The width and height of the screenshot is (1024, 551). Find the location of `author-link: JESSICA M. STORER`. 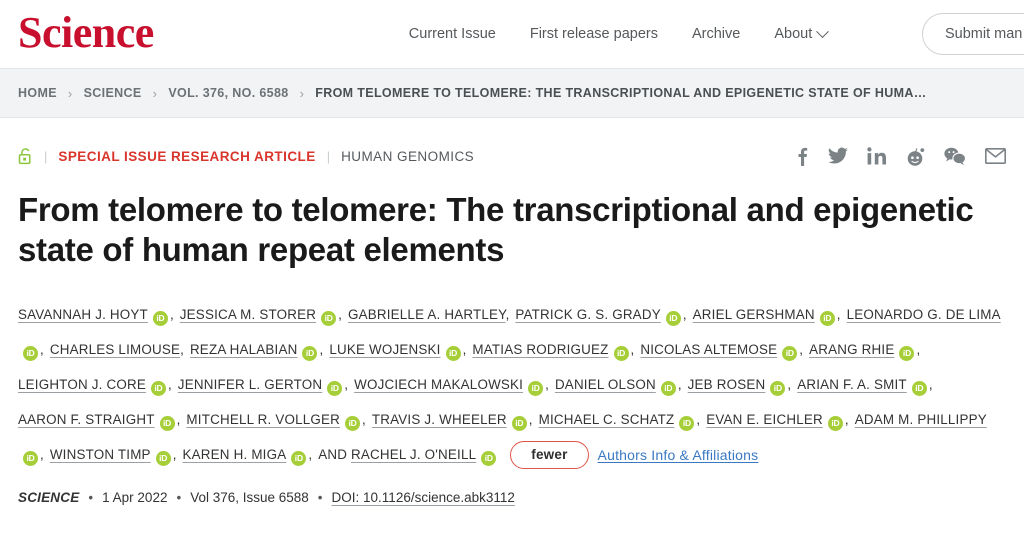

author-link: JESSICA M. STORER is located at coordinates (248, 314).